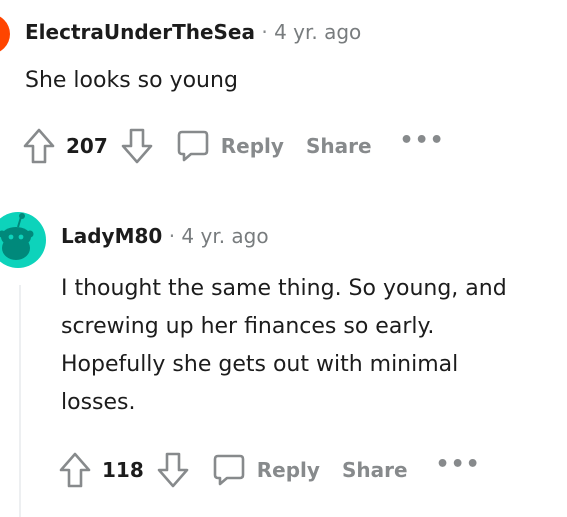  I want to click on vote-score: 207, so click(87, 146).